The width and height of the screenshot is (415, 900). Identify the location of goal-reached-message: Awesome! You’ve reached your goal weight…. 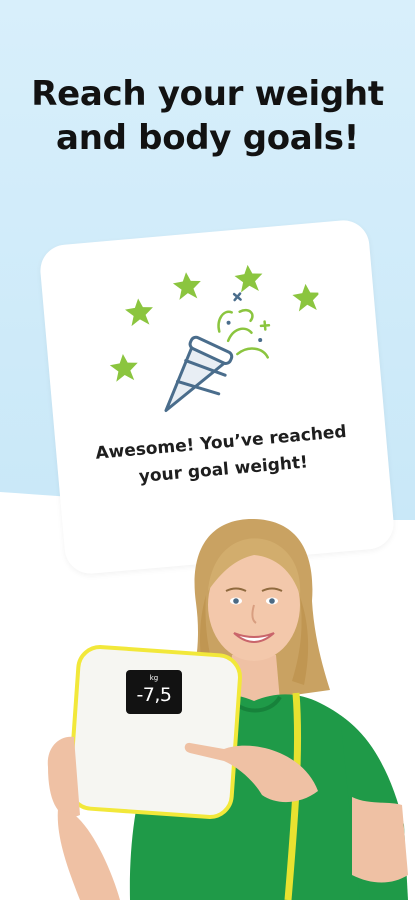
(222, 456).